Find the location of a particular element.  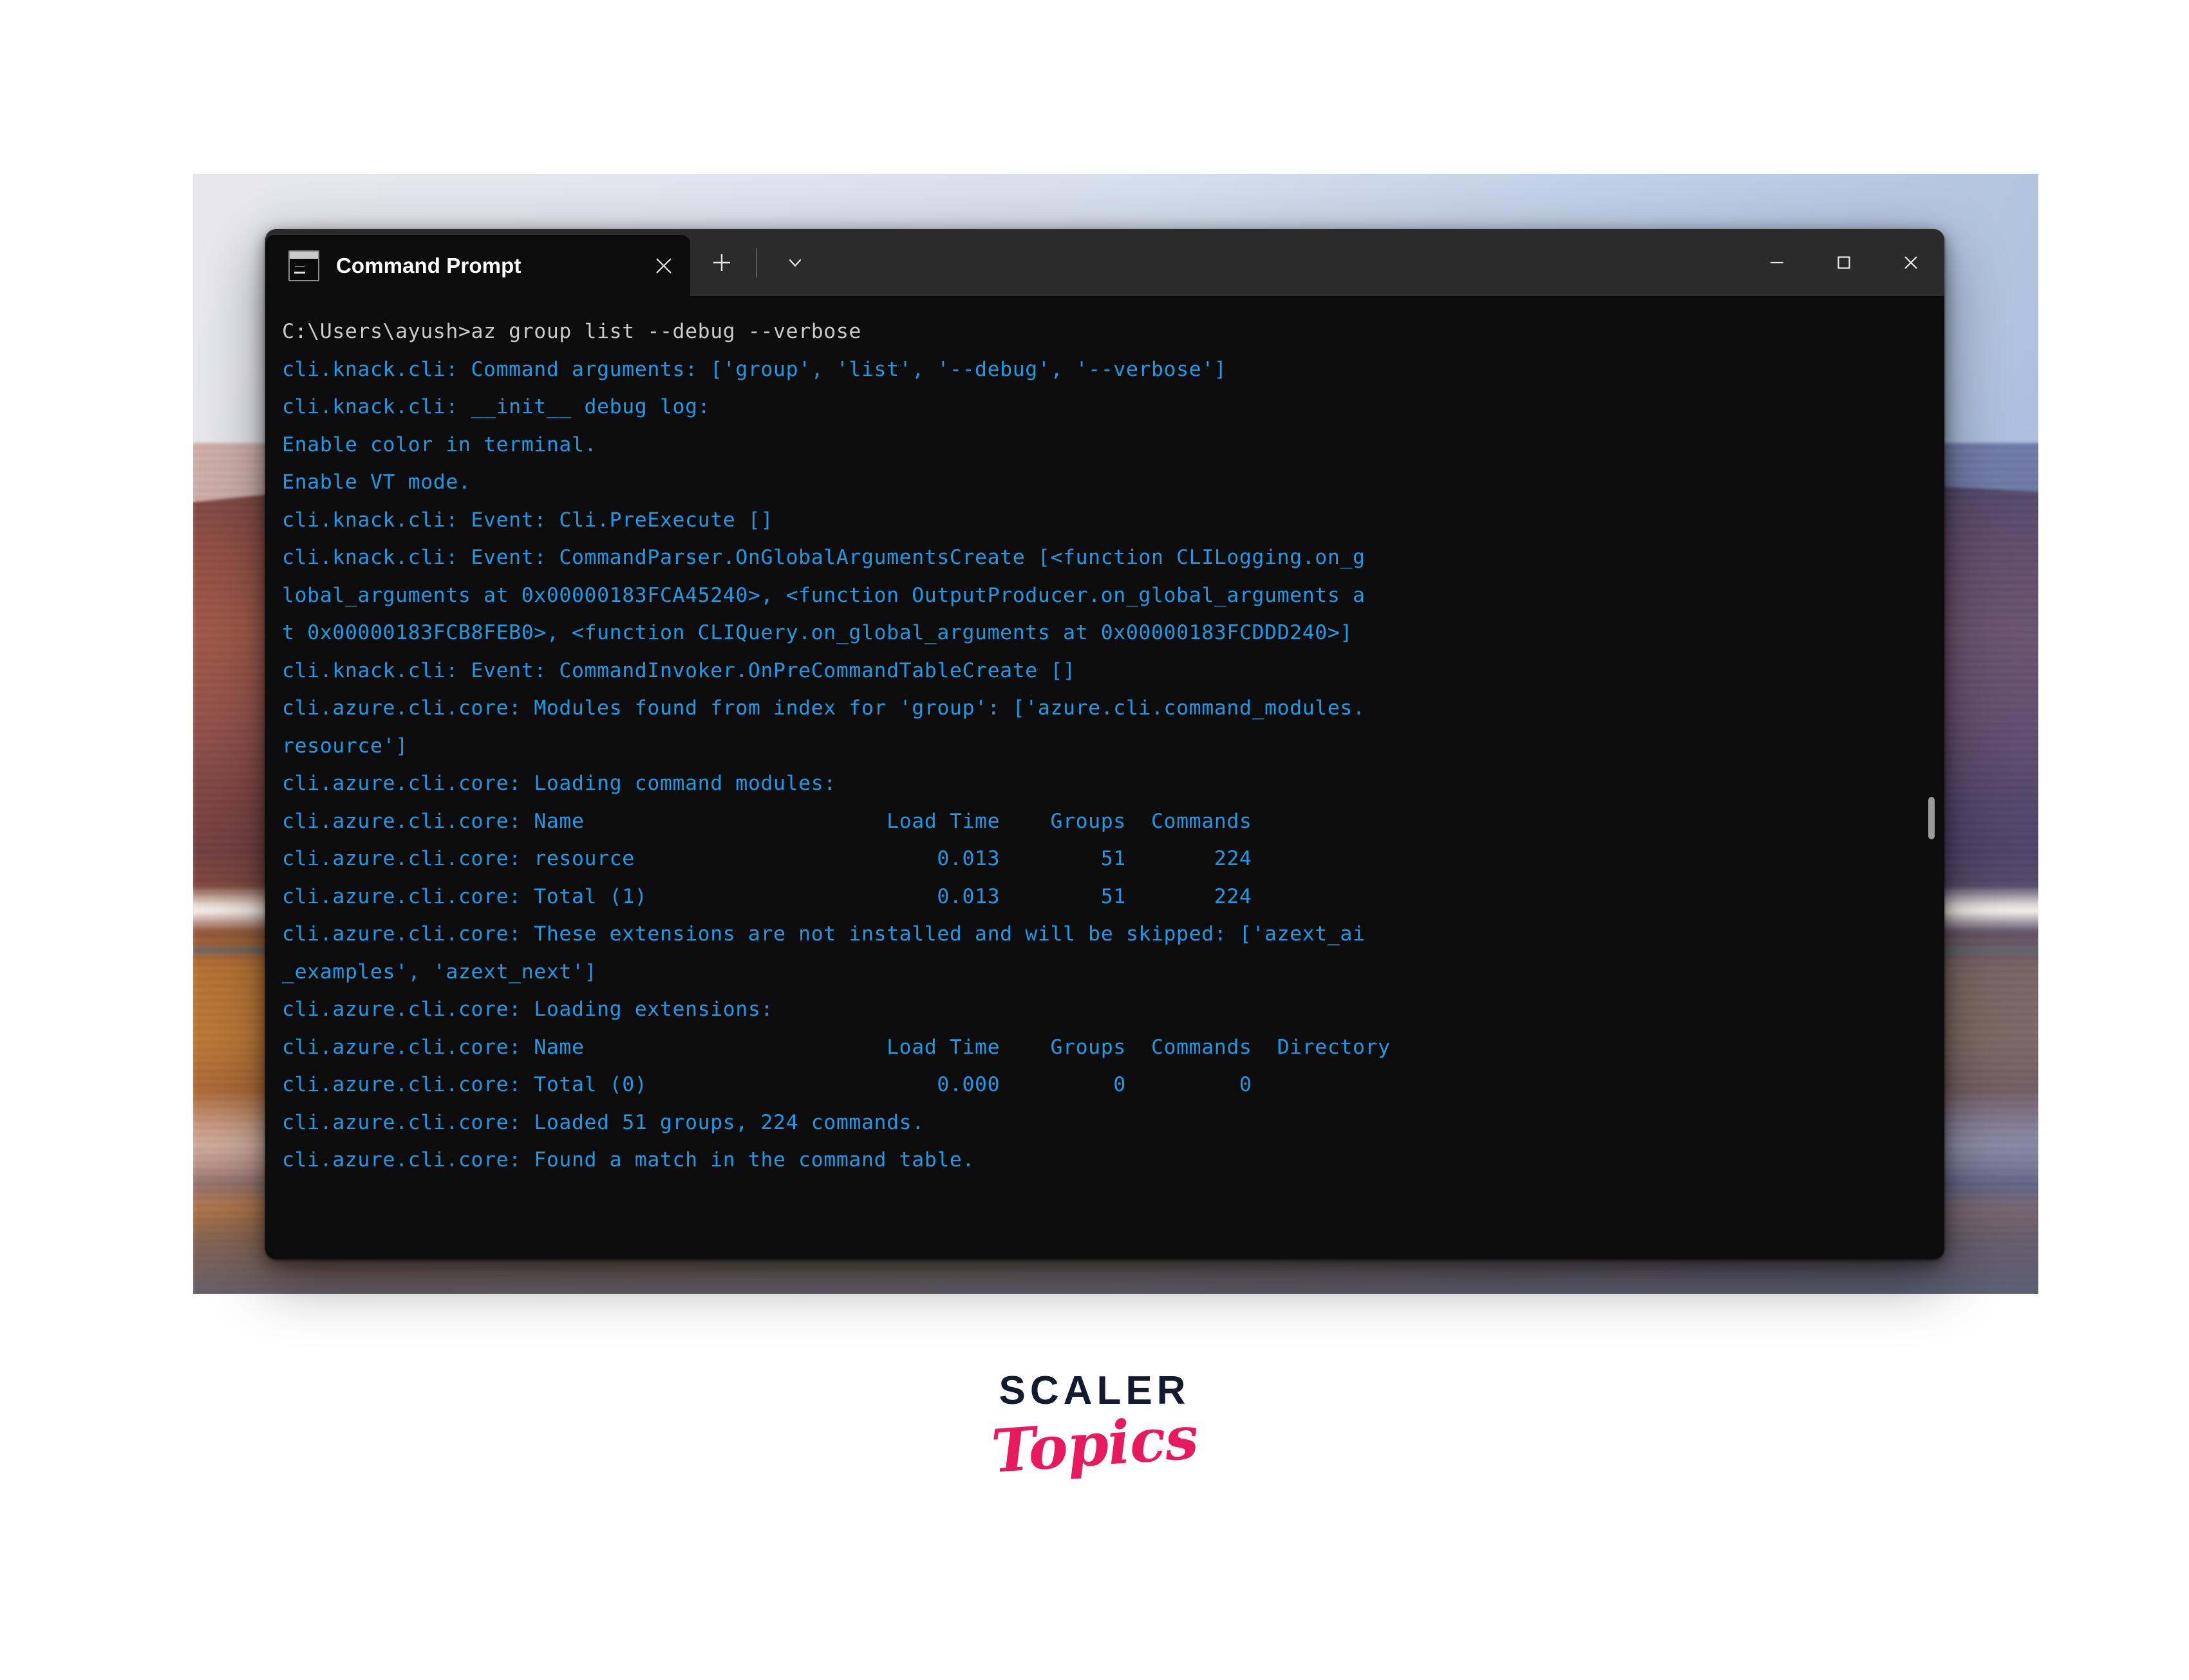

terminal-line: _examples', 'azext_next'] is located at coordinates (439, 972).